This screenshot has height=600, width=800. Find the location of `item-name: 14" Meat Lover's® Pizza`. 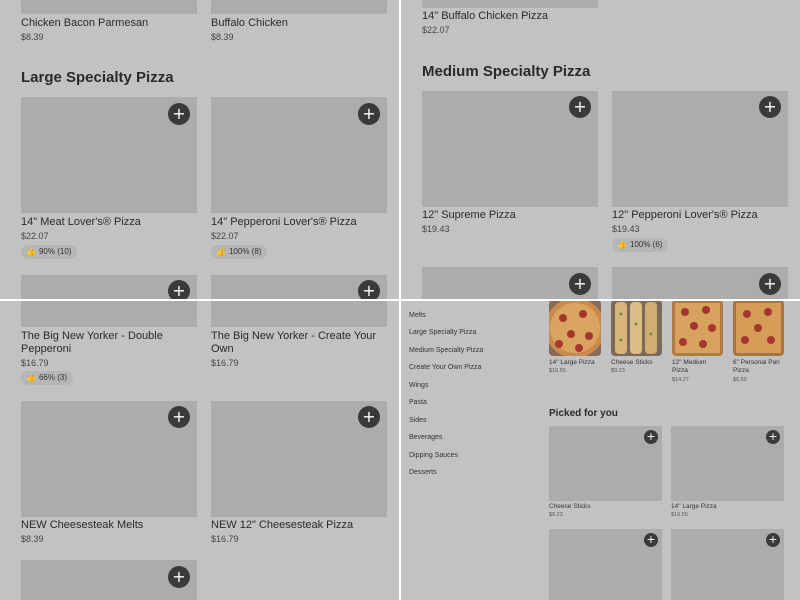

item-name: 14" Meat Lover's® Pizza is located at coordinates (81, 222).